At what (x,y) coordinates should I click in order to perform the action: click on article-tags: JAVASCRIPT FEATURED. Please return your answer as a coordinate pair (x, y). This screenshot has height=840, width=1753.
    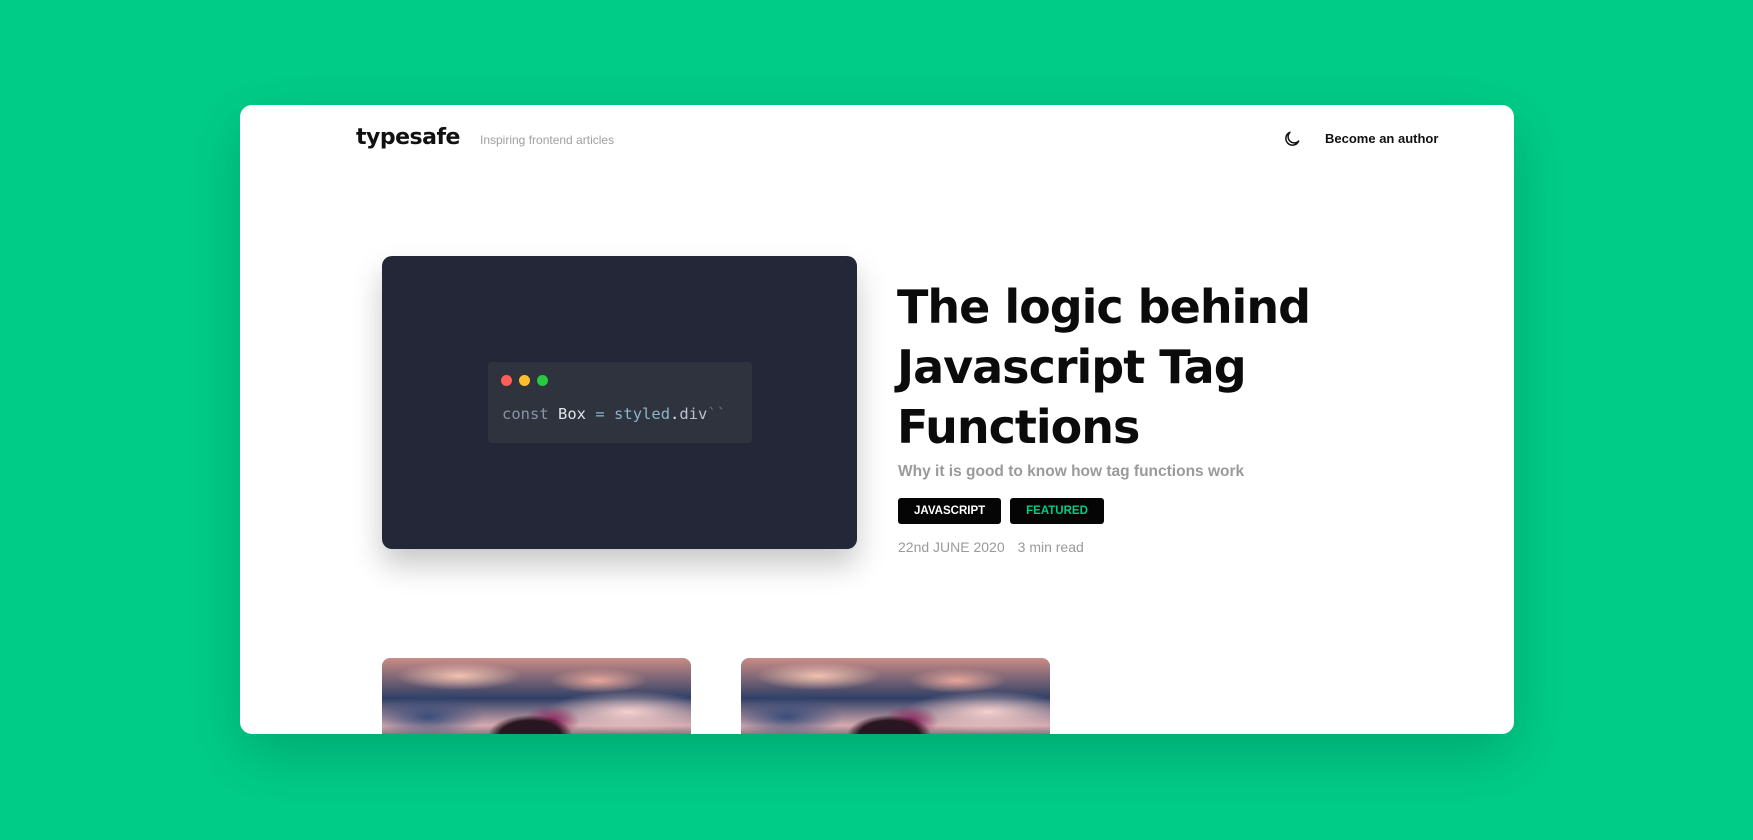
    Looking at the image, I should click on (1001, 511).